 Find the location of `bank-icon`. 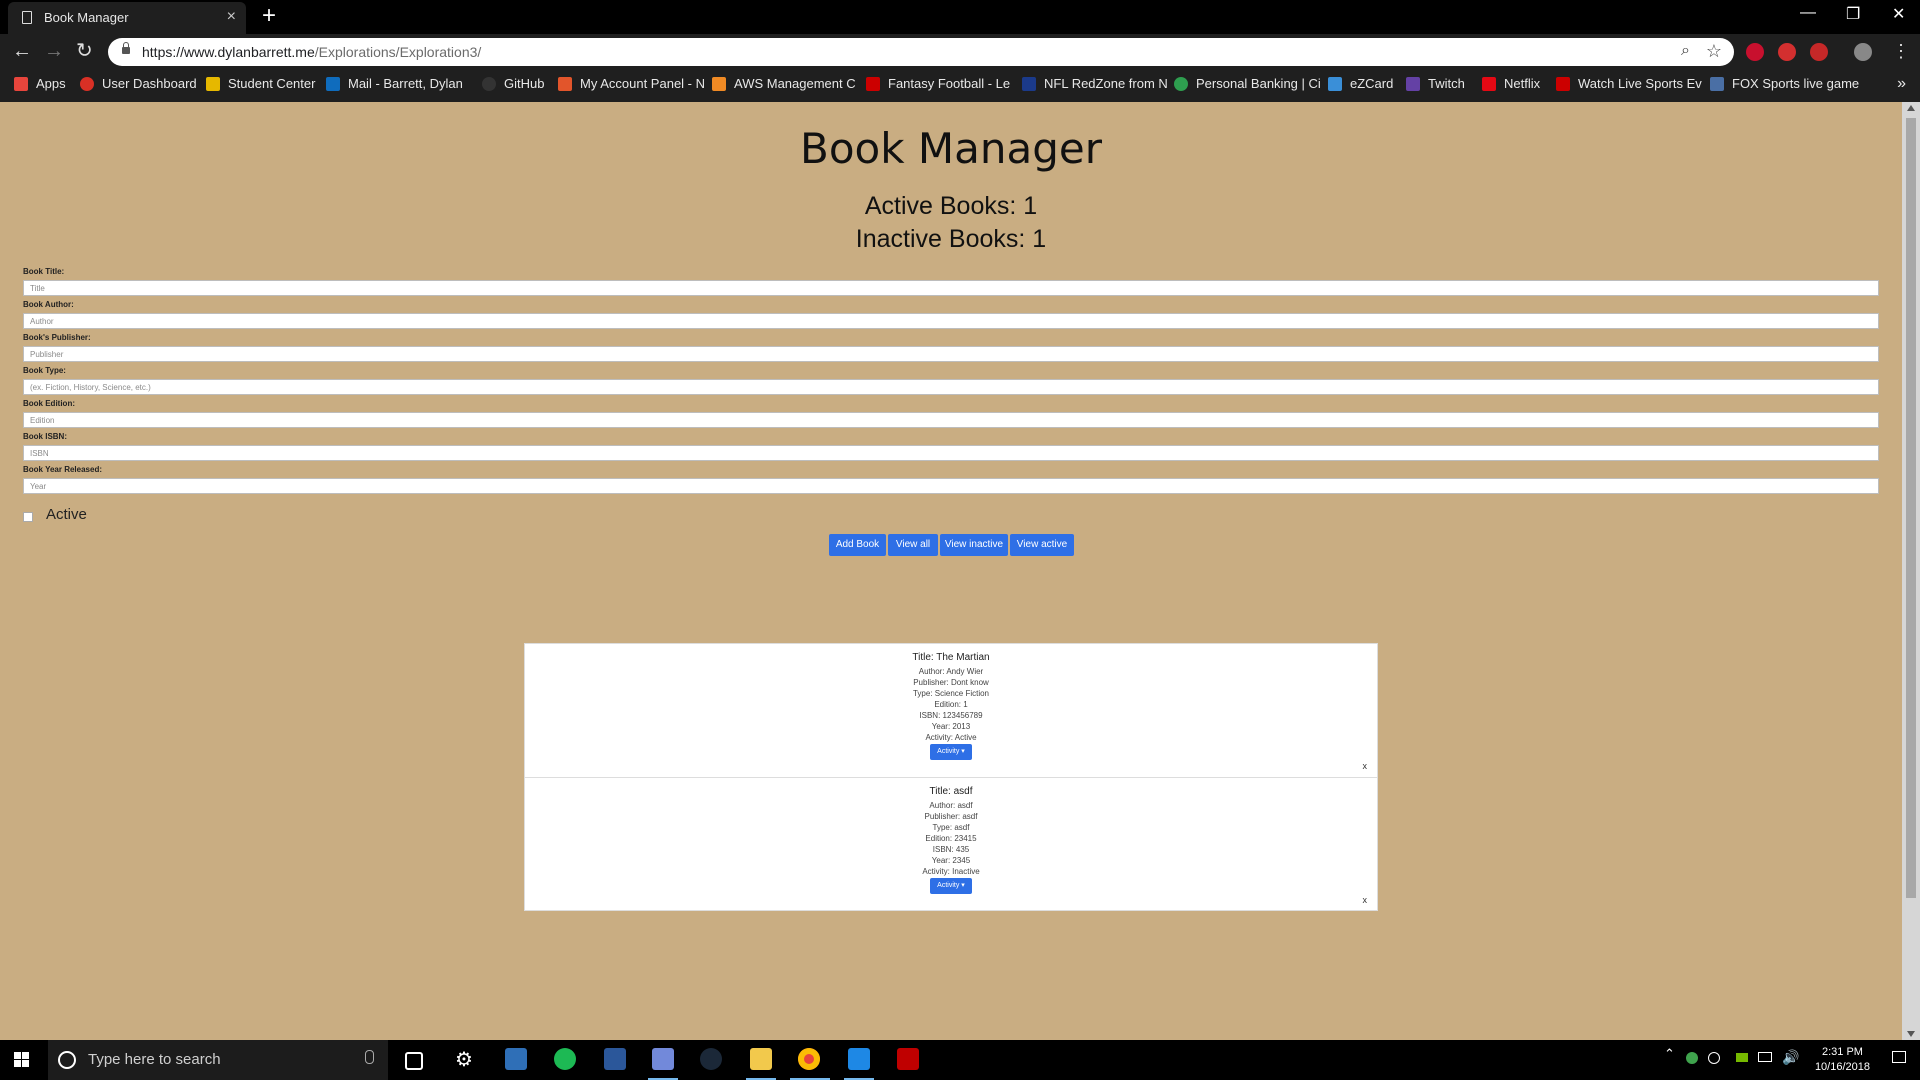

bank-icon is located at coordinates (1181, 84).